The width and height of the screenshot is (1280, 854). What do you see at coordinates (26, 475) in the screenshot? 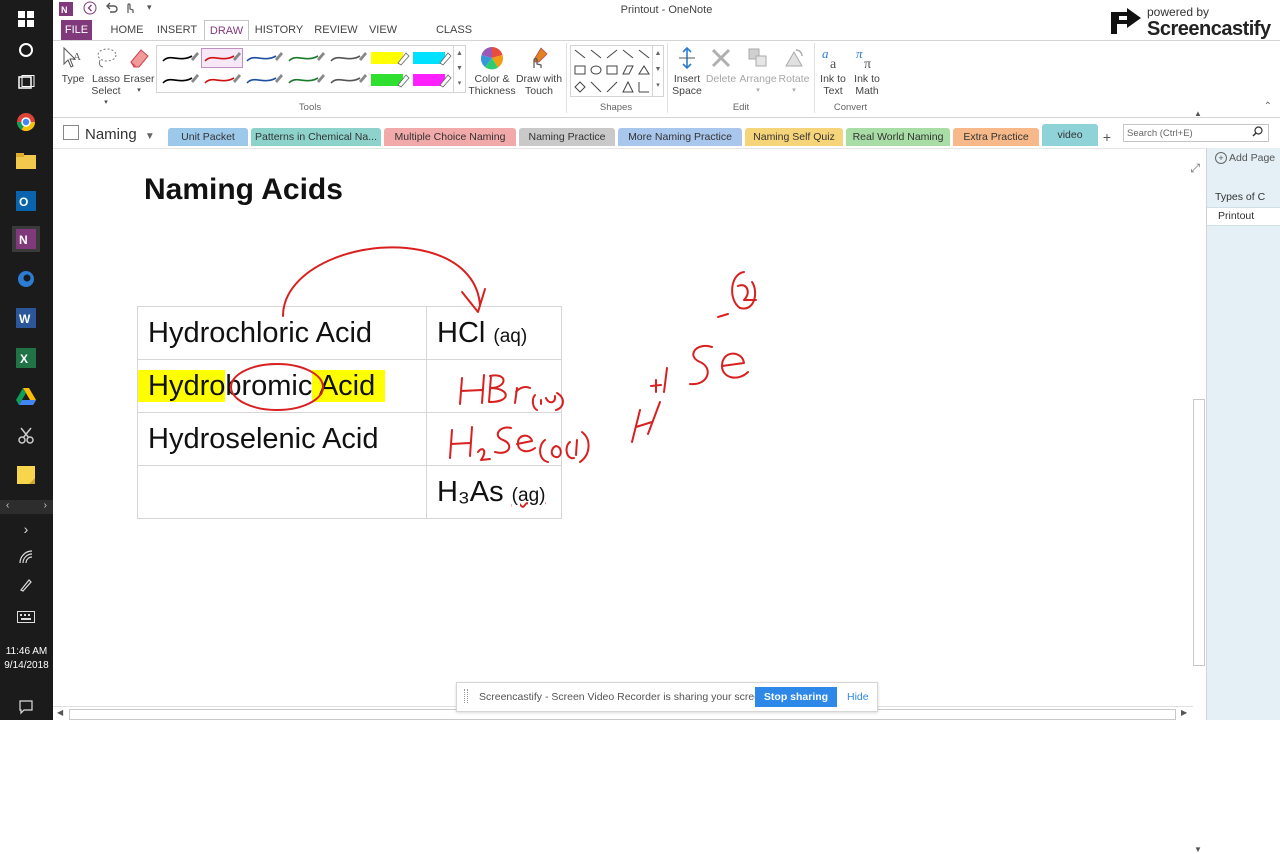
I see `sticky-notes-icon` at bounding box center [26, 475].